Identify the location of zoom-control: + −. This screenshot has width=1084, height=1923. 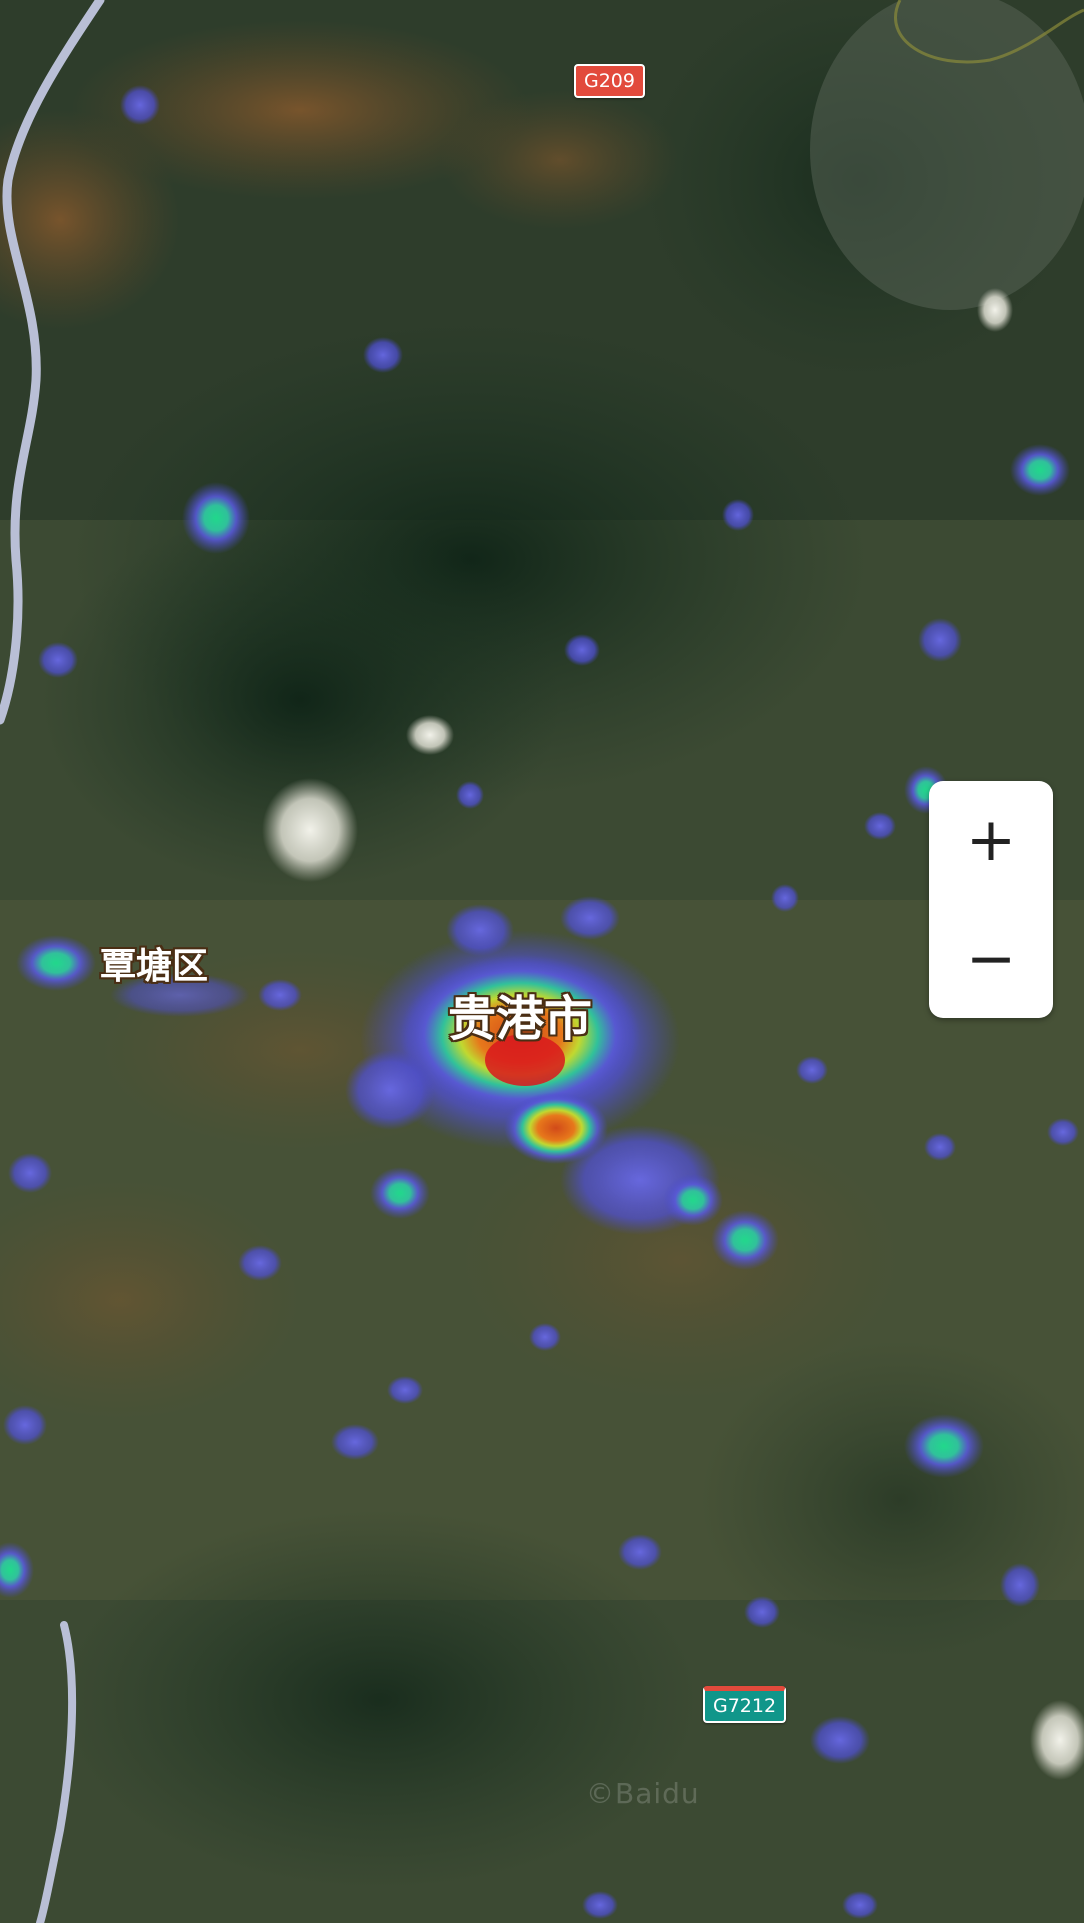
(991, 899).